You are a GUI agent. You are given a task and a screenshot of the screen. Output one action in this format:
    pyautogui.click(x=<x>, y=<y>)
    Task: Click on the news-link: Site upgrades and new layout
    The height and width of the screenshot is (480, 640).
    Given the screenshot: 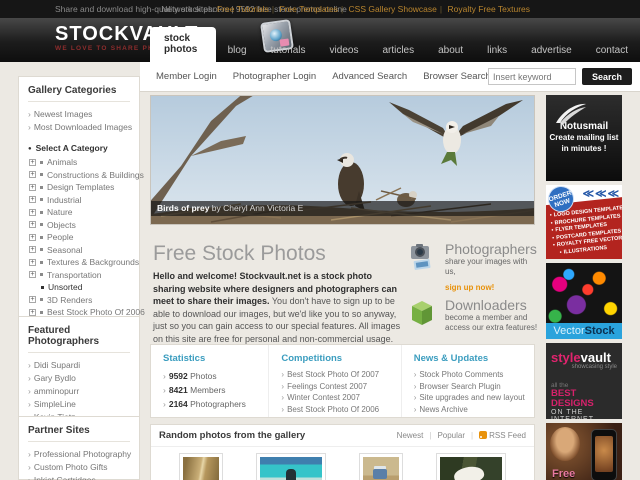 What is the action you would take?
    pyautogui.click(x=474, y=398)
    